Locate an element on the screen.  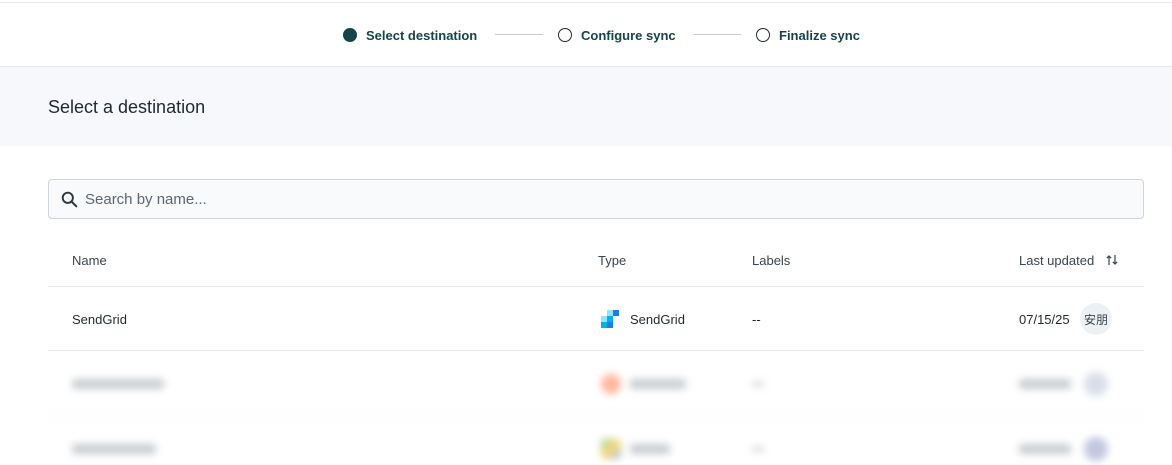
page-title: Select a destination is located at coordinates (127, 107).